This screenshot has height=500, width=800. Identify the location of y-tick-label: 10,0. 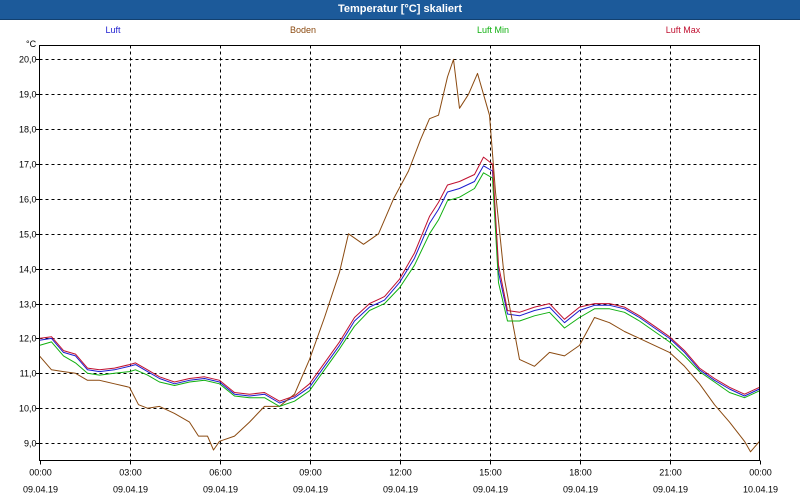
(28, 409).